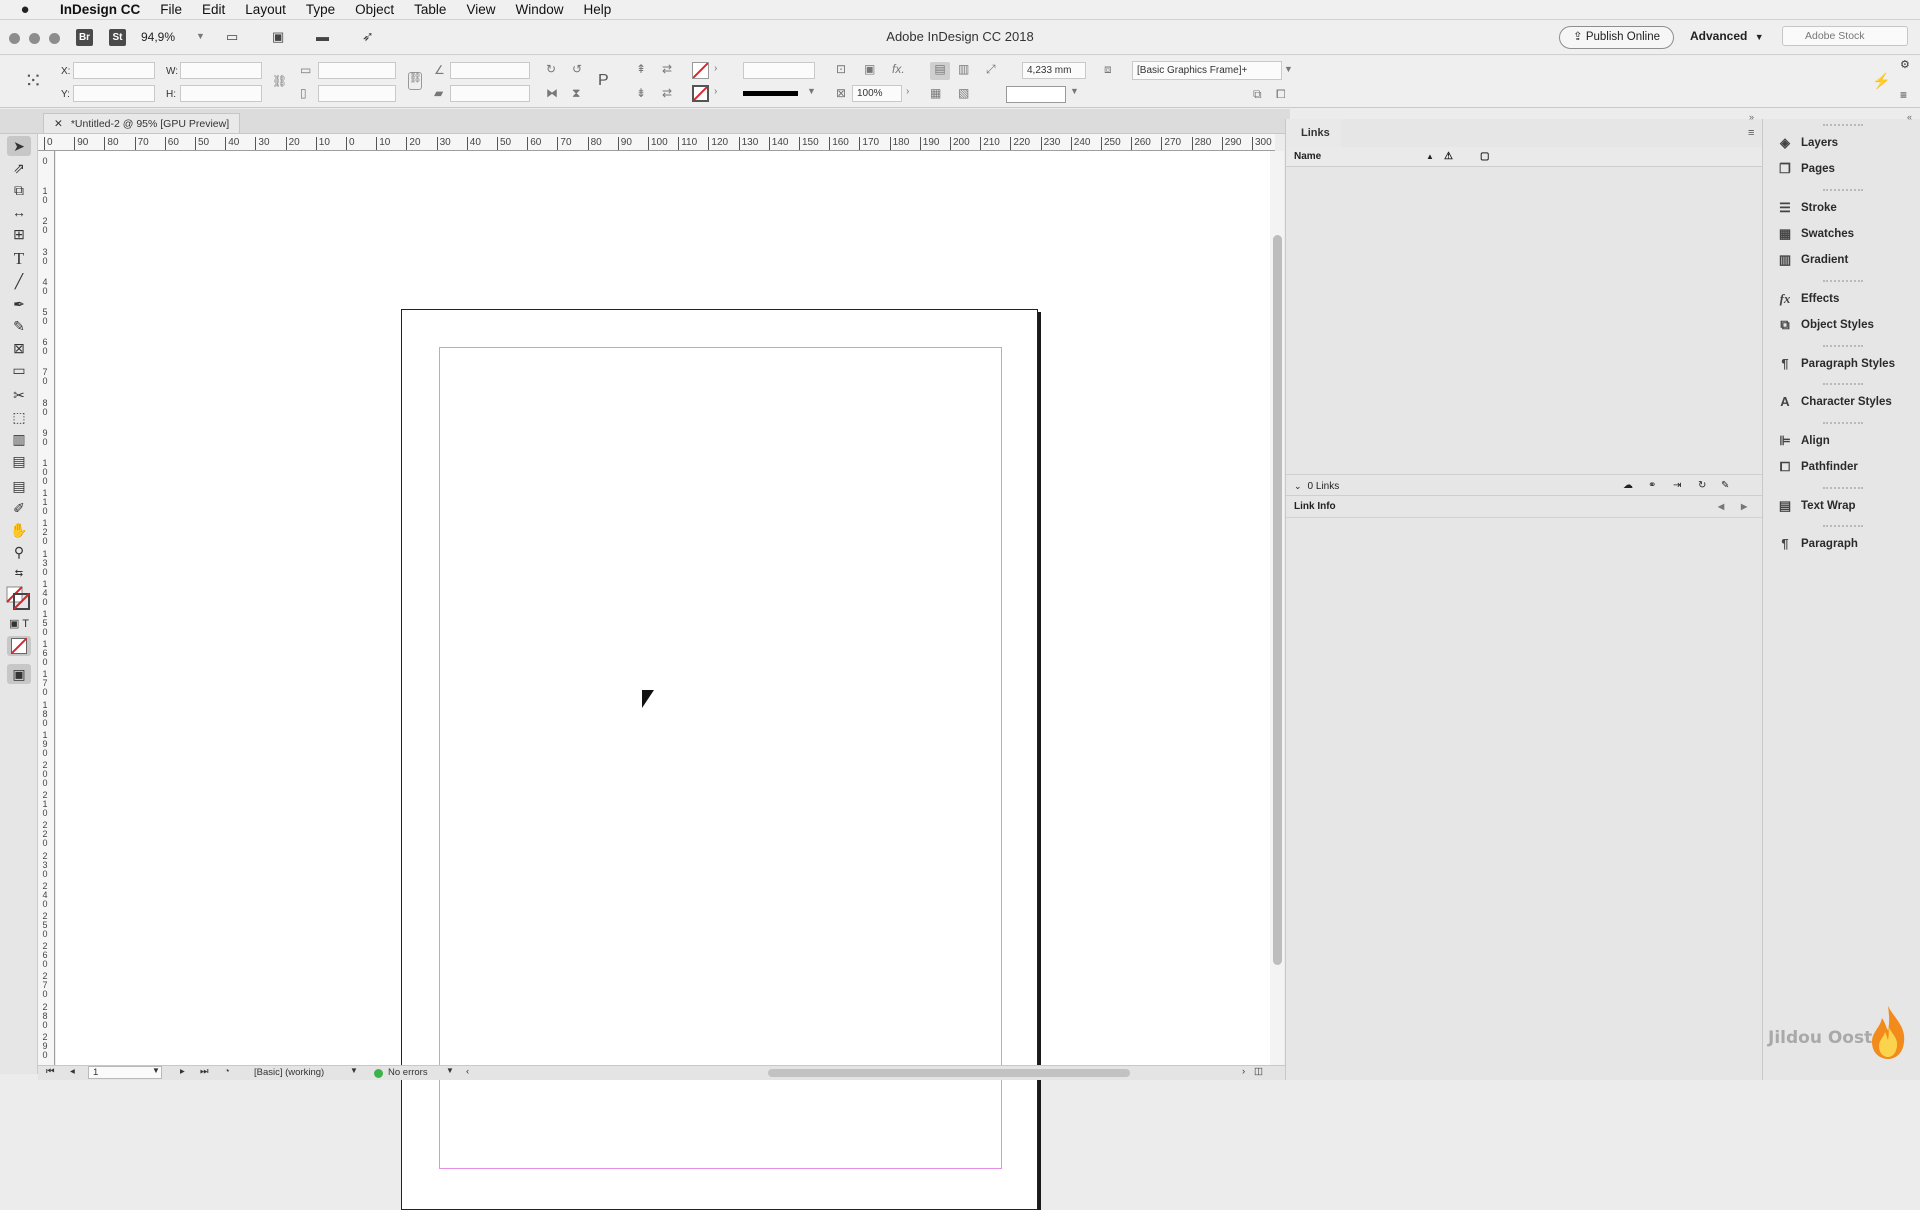  Describe the element at coordinates (19, 508) in the screenshot. I see `eyedropper-tool-icon: ✐` at that location.